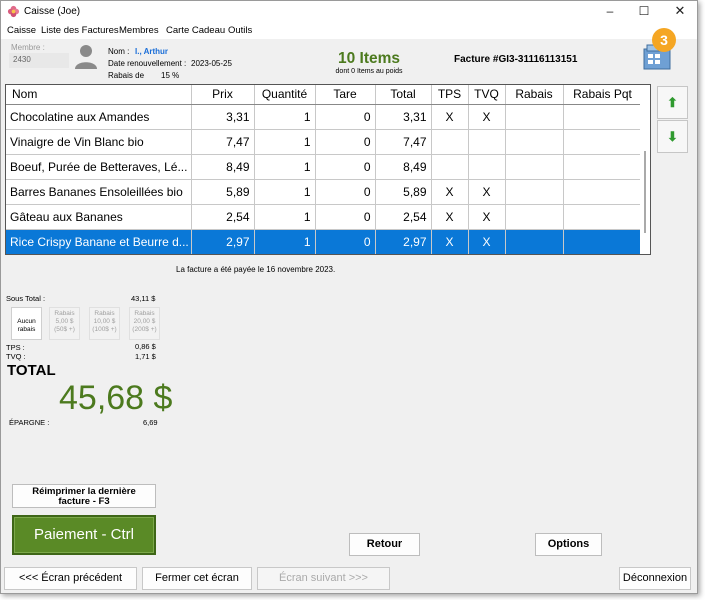  I want to click on grid-scrollbar, so click(645, 169).